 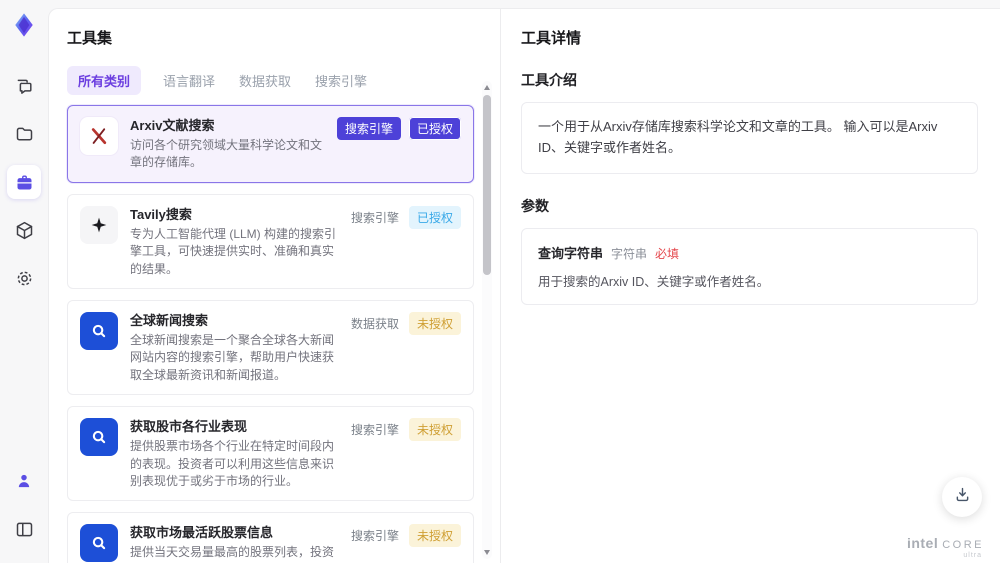 I want to click on app-logo-icon, so click(x=24, y=25).